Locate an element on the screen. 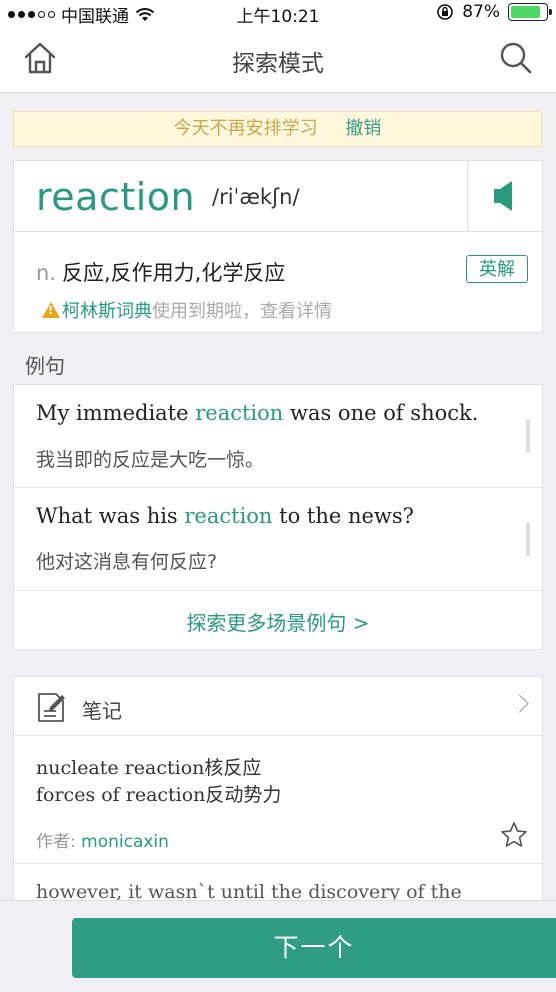 This screenshot has width=556, height=992. warning-icon is located at coordinates (51, 310).